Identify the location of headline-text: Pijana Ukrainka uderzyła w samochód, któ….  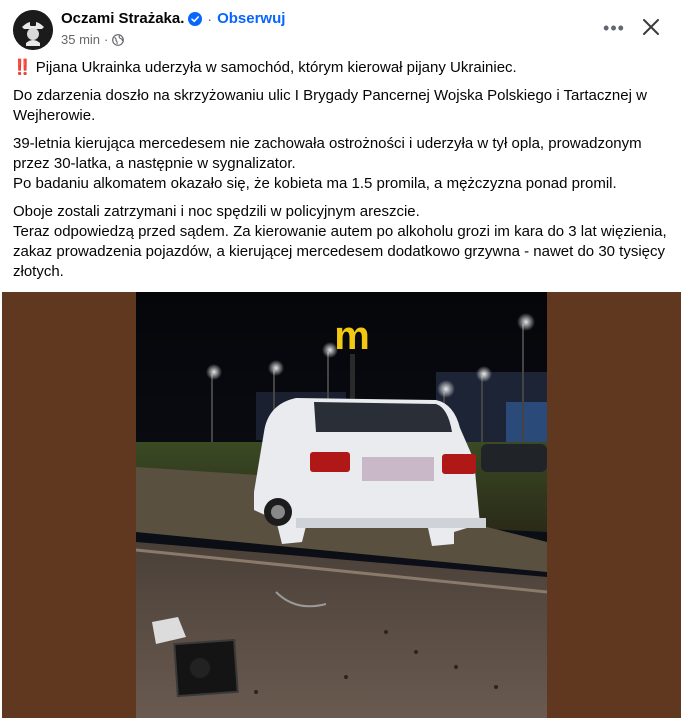
(276, 67).